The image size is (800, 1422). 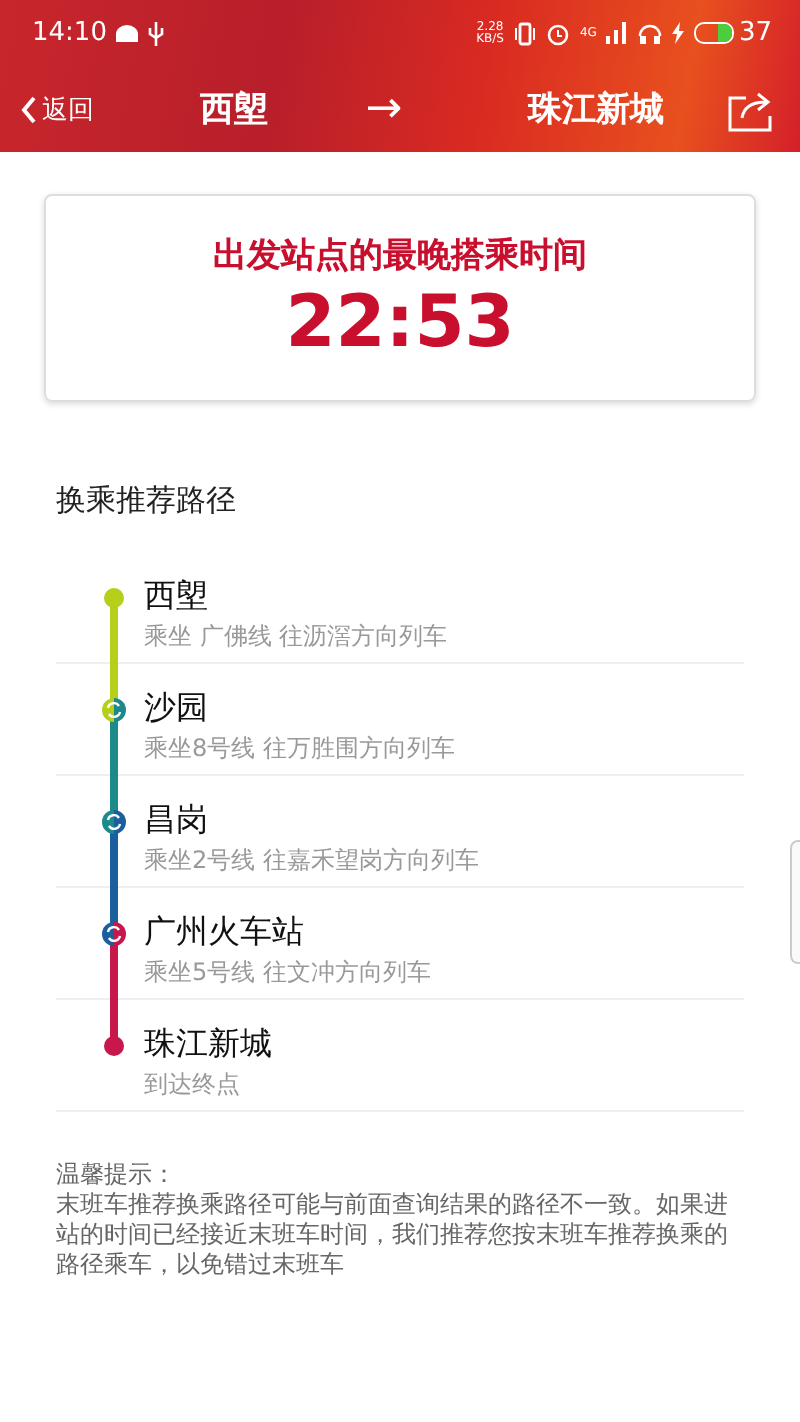 What do you see at coordinates (117, 1175) in the screenshot?
I see `note-title: 温馨提示：` at bounding box center [117, 1175].